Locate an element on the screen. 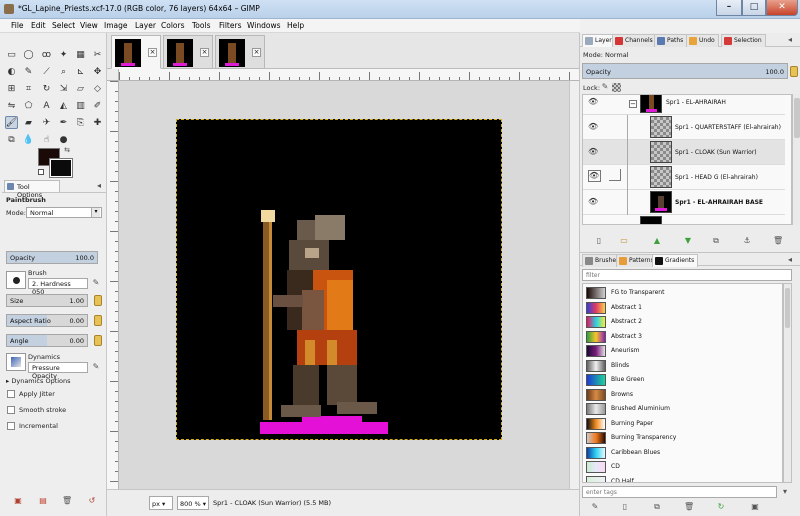 The image size is (800, 516). refresh-gradients-icon: ↻ is located at coordinates (721, 507).